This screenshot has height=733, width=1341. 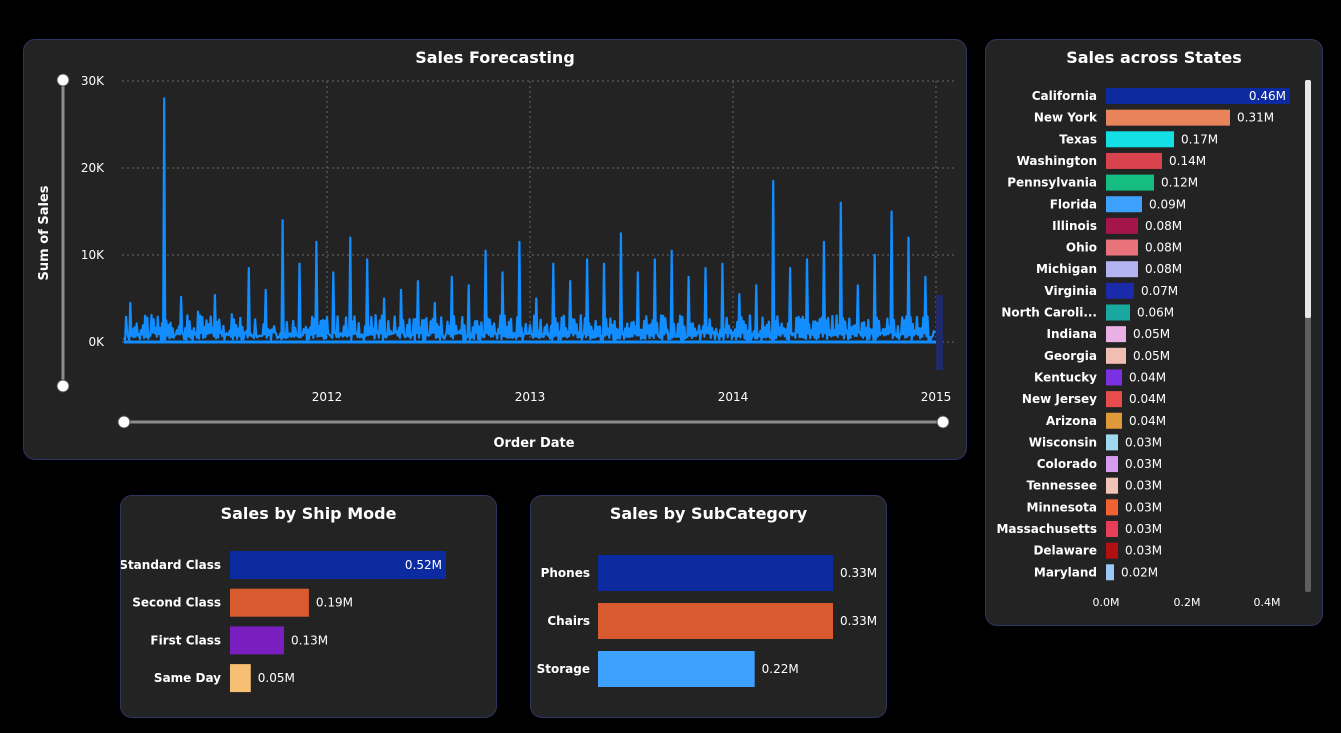 I want to click on states-axis-label: 0.4M, so click(x=1267, y=602).